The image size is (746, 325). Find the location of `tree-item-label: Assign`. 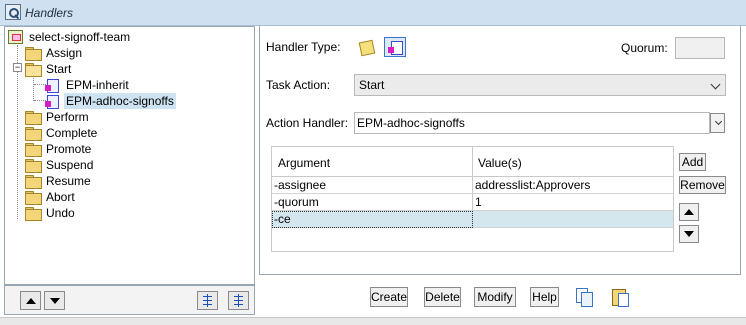

tree-item-label: Assign is located at coordinates (64, 53).